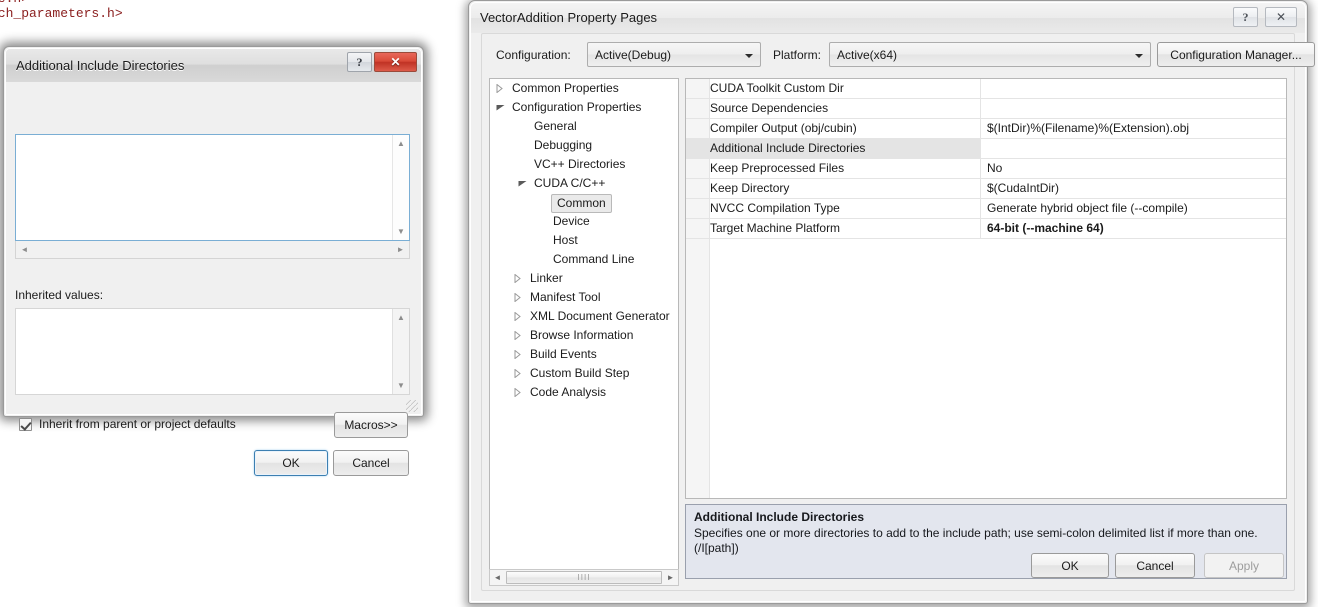 The image size is (1318, 607). I want to click on platform-label: Platform:, so click(797, 55).